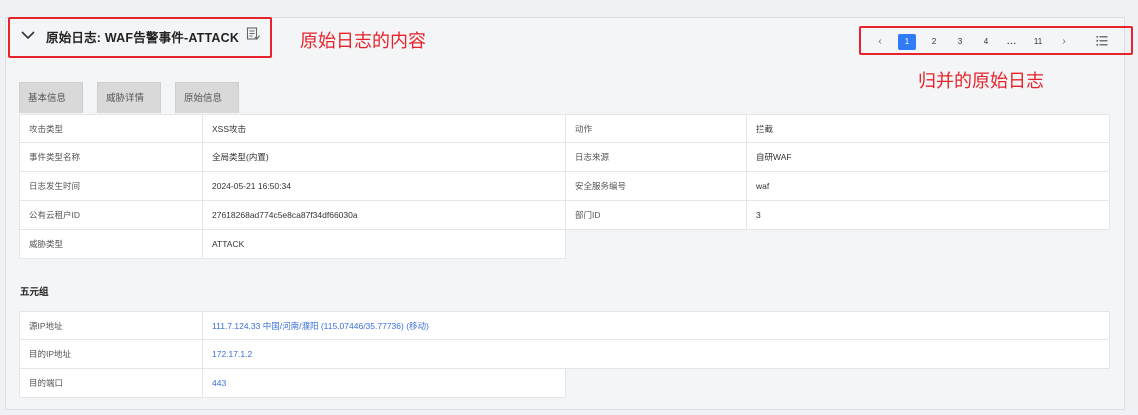 This screenshot has height=415, width=1138. I want to click on table-row: 威胁类型 ATTACK, so click(564, 244).